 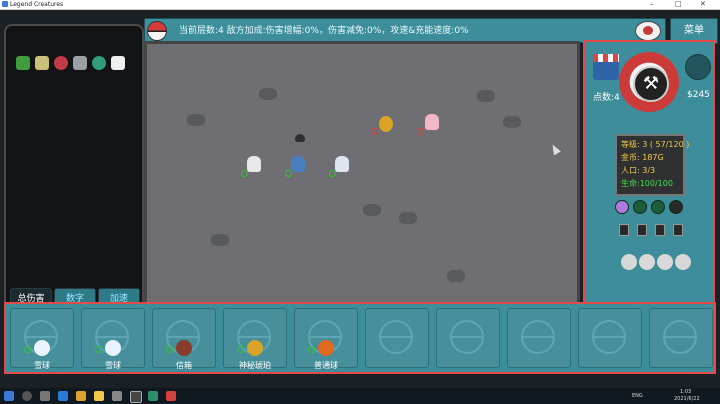 I want to click on window-title: Legend Creatures, so click(x=37, y=4).